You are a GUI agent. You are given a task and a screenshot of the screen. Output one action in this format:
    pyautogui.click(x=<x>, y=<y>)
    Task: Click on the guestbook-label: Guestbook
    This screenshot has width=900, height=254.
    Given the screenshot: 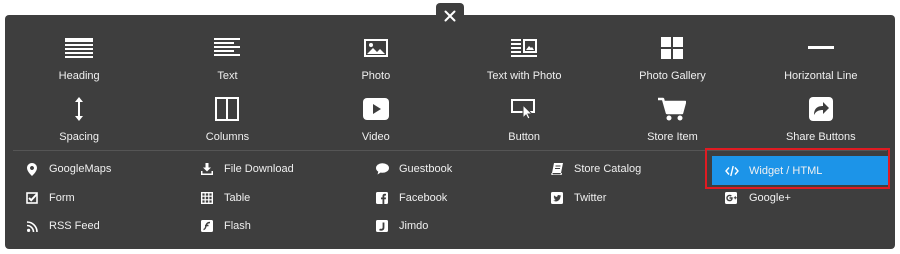 What is the action you would take?
    pyautogui.click(x=426, y=169)
    